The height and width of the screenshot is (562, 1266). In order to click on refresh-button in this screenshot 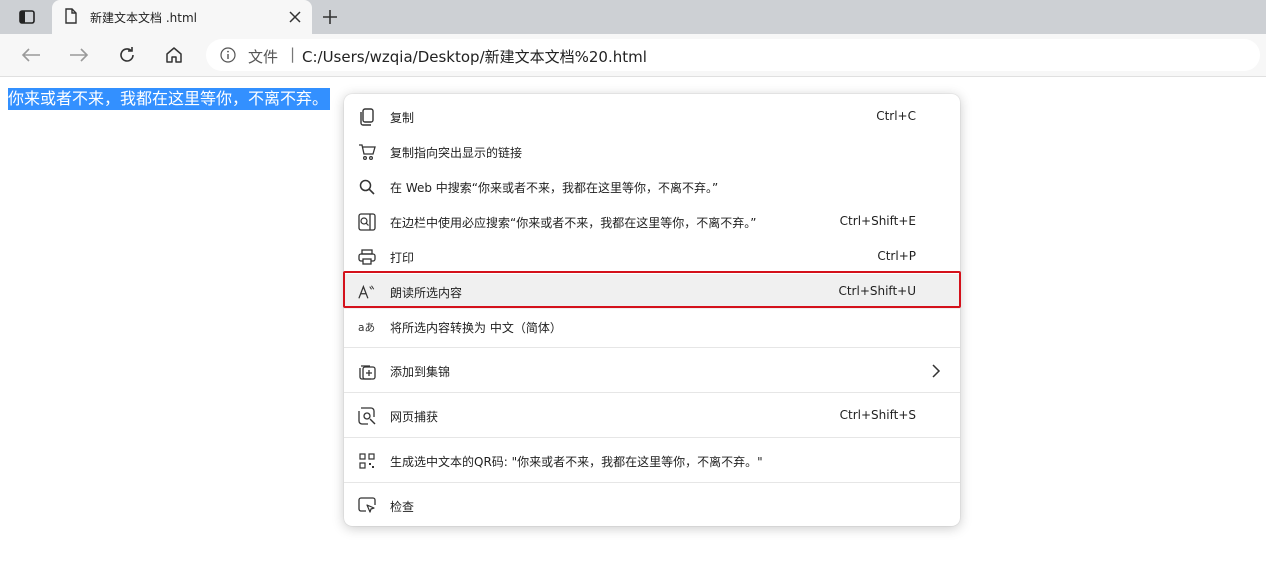, I will do `click(127, 55)`.